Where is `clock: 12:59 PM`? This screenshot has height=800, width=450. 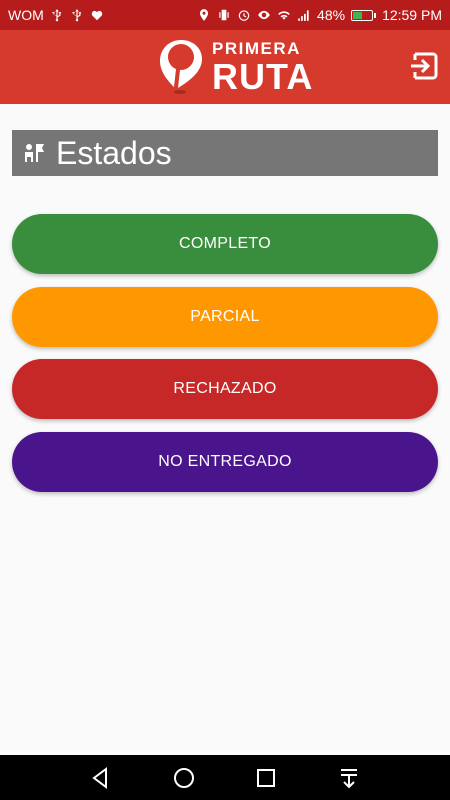
clock: 12:59 PM is located at coordinates (412, 15).